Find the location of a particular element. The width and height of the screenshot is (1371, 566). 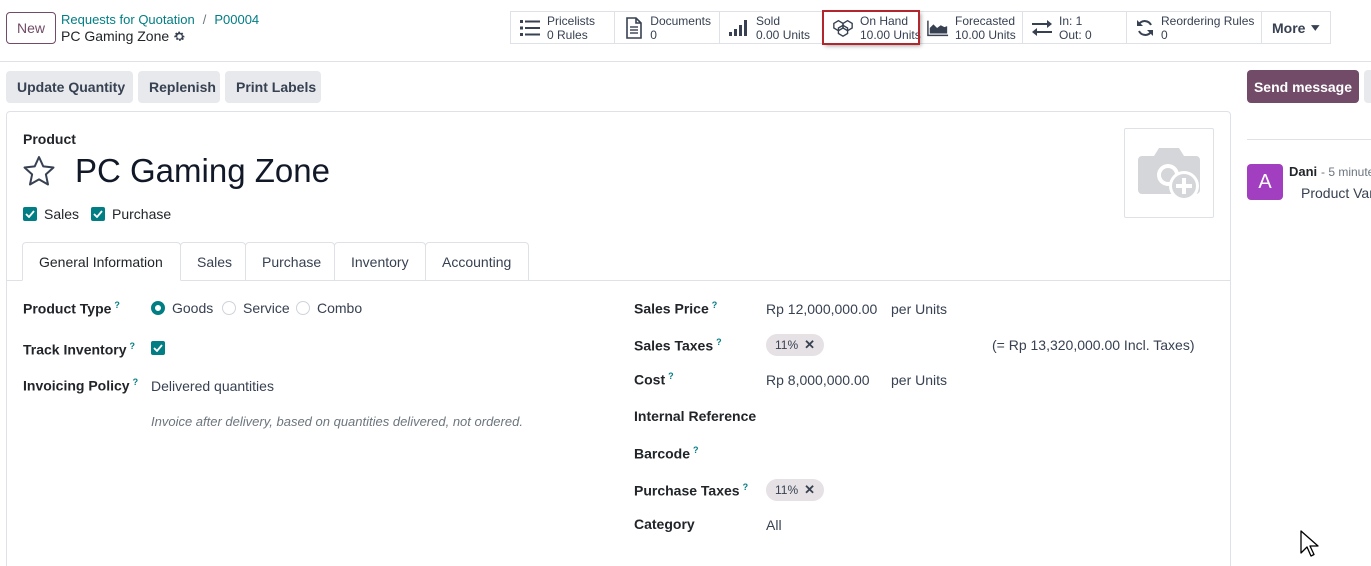

sales-tax-tag-label: 11% is located at coordinates (787, 345).